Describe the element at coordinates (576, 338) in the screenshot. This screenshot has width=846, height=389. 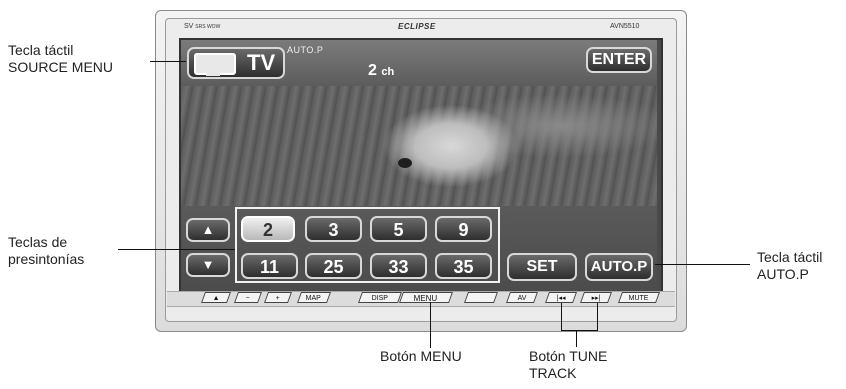
I see `leader-line-tune-stem` at that location.